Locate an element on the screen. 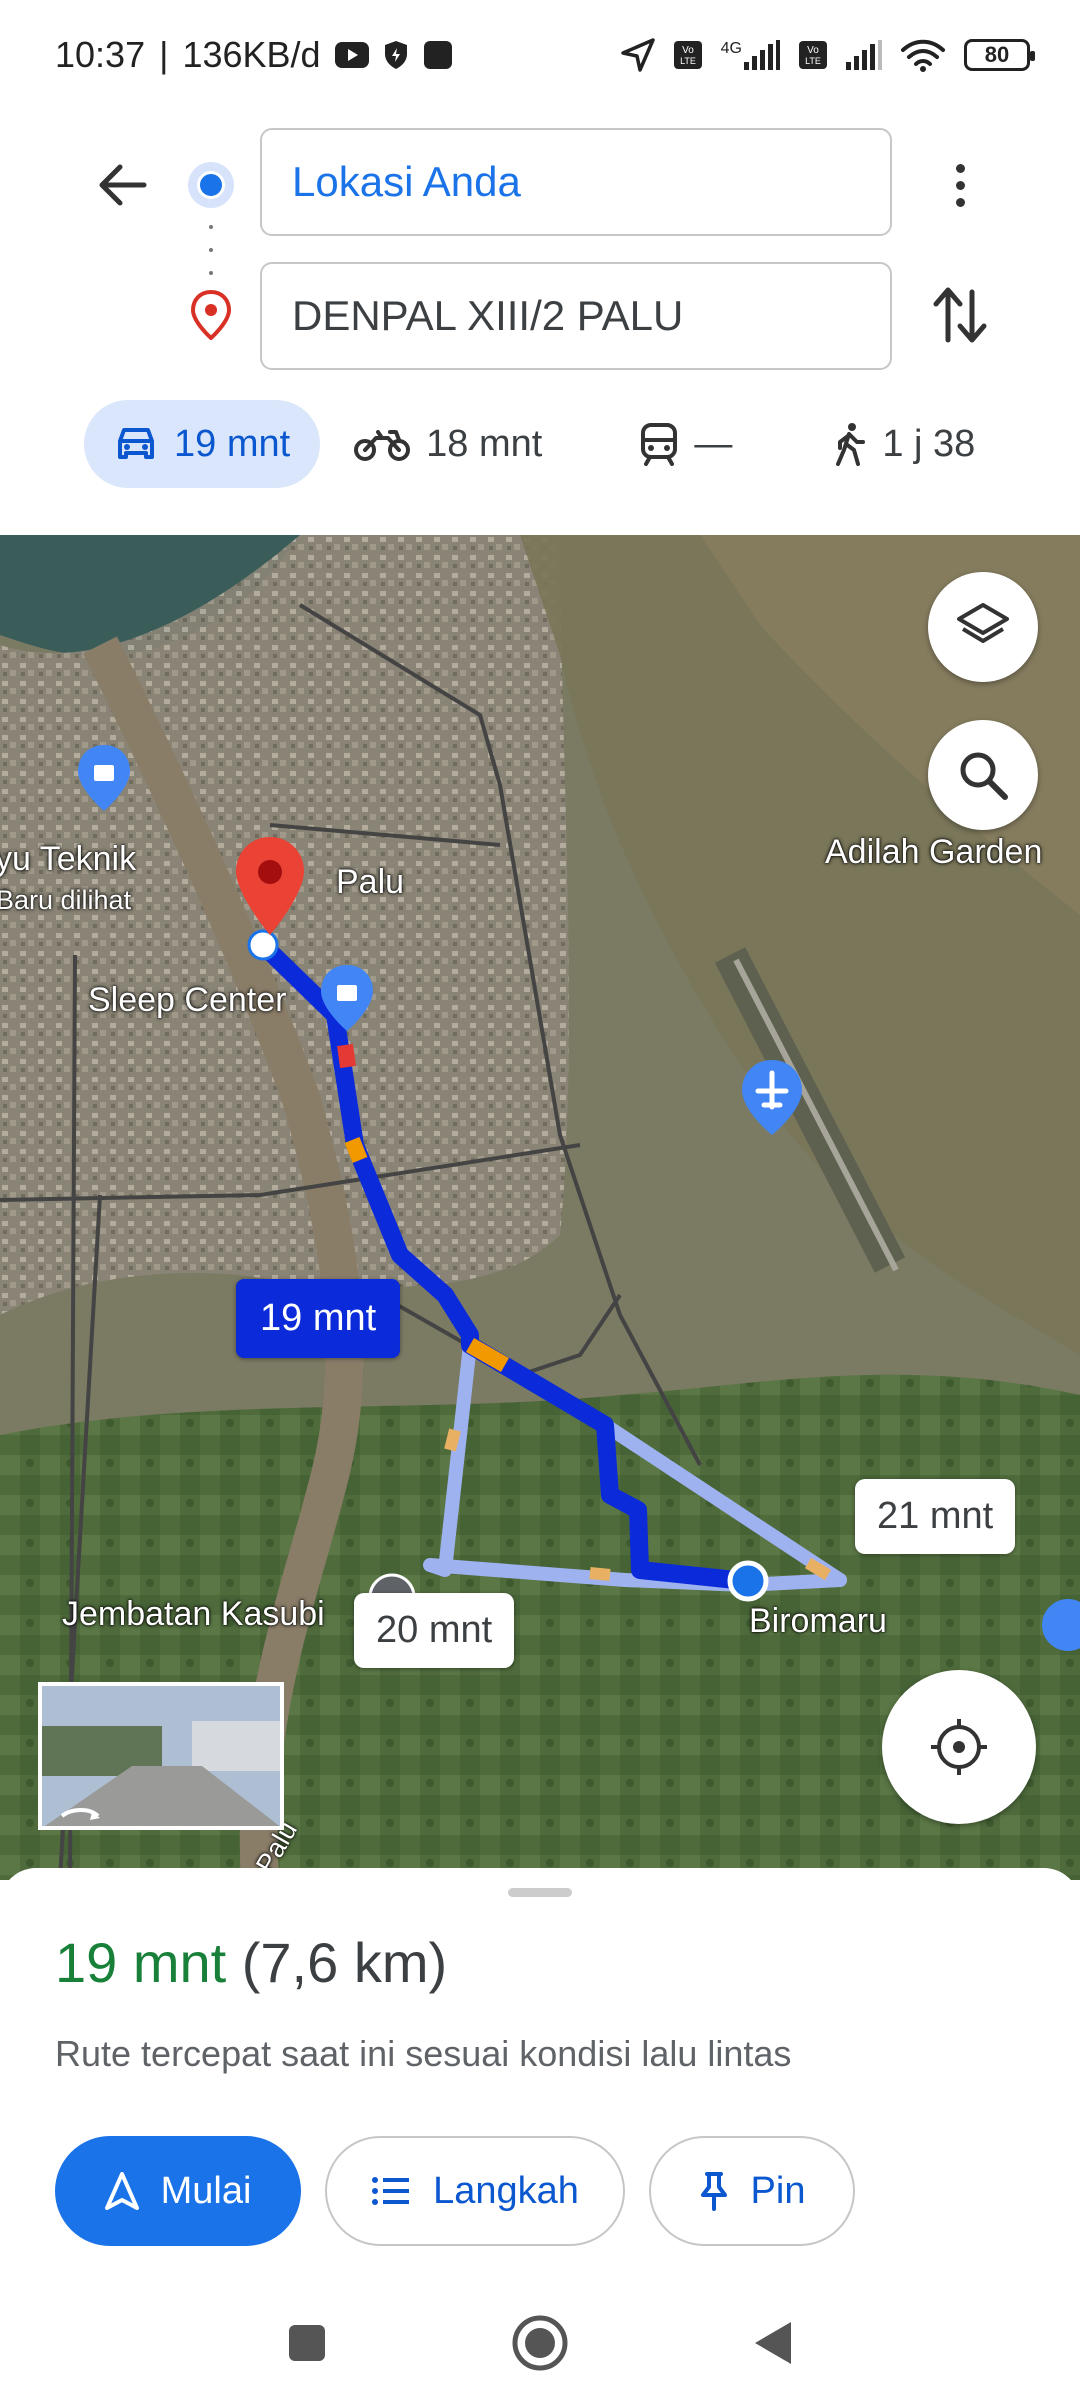 The width and height of the screenshot is (1080, 2400). youtube-icon is located at coordinates (351, 55).